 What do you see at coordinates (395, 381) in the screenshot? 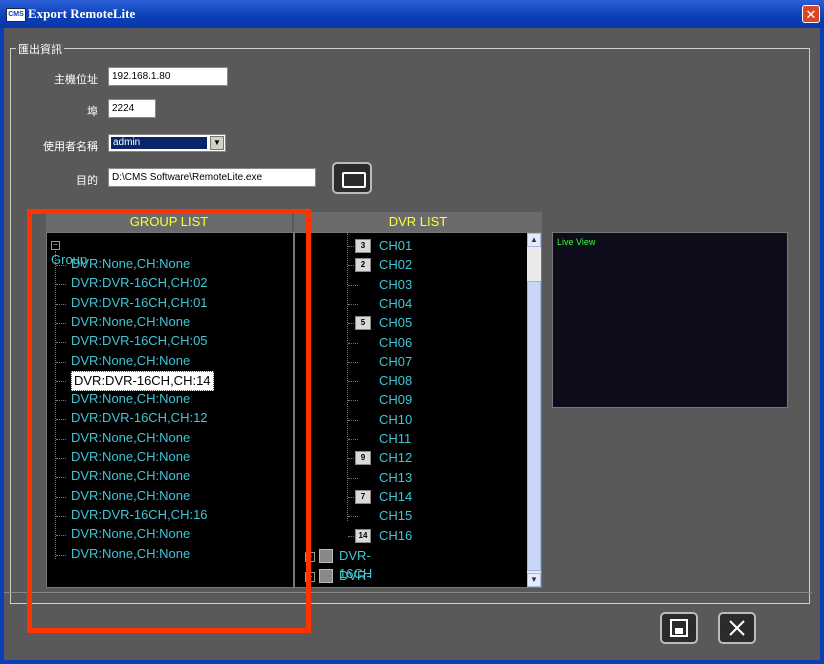
I see `channel-item: CH08` at bounding box center [395, 381].